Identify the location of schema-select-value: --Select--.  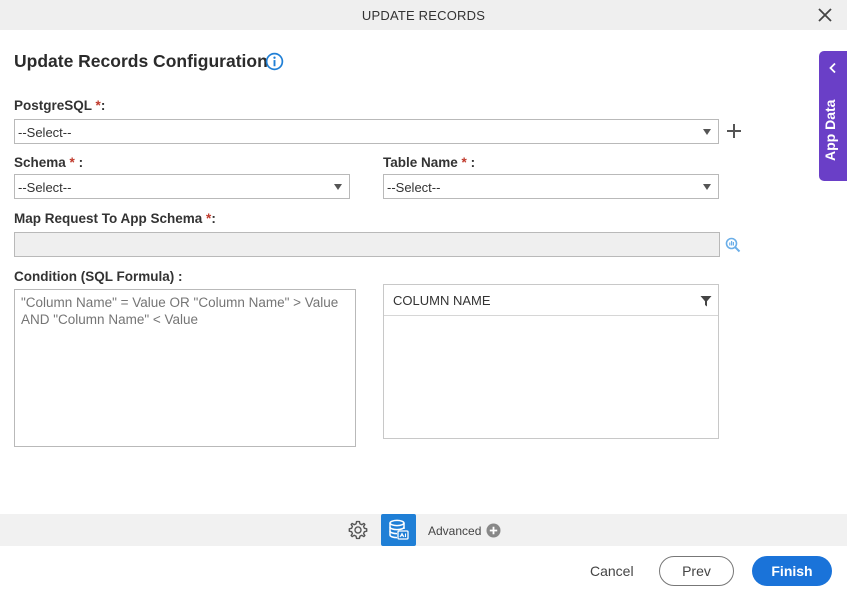
(45, 187).